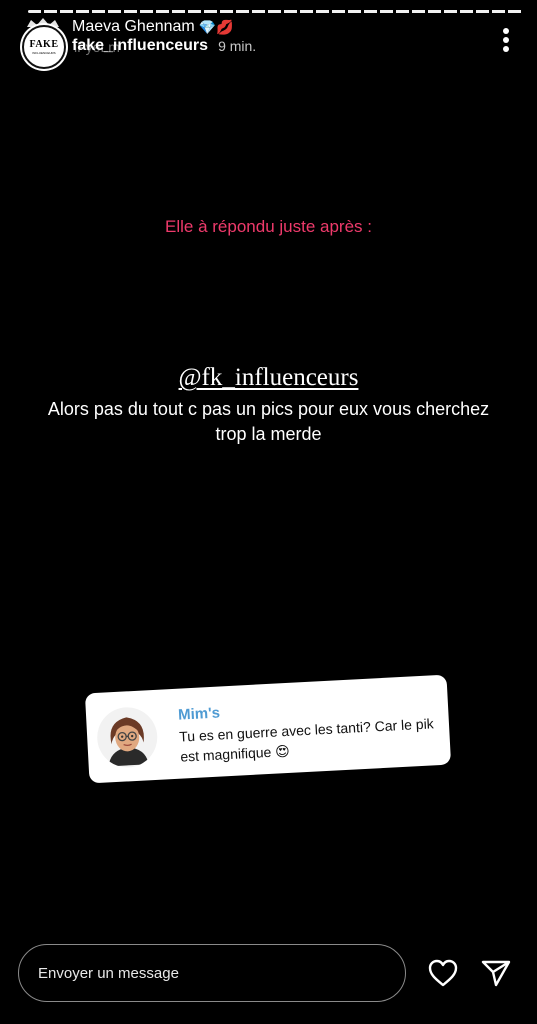  I want to click on send-icon, so click(496, 973).